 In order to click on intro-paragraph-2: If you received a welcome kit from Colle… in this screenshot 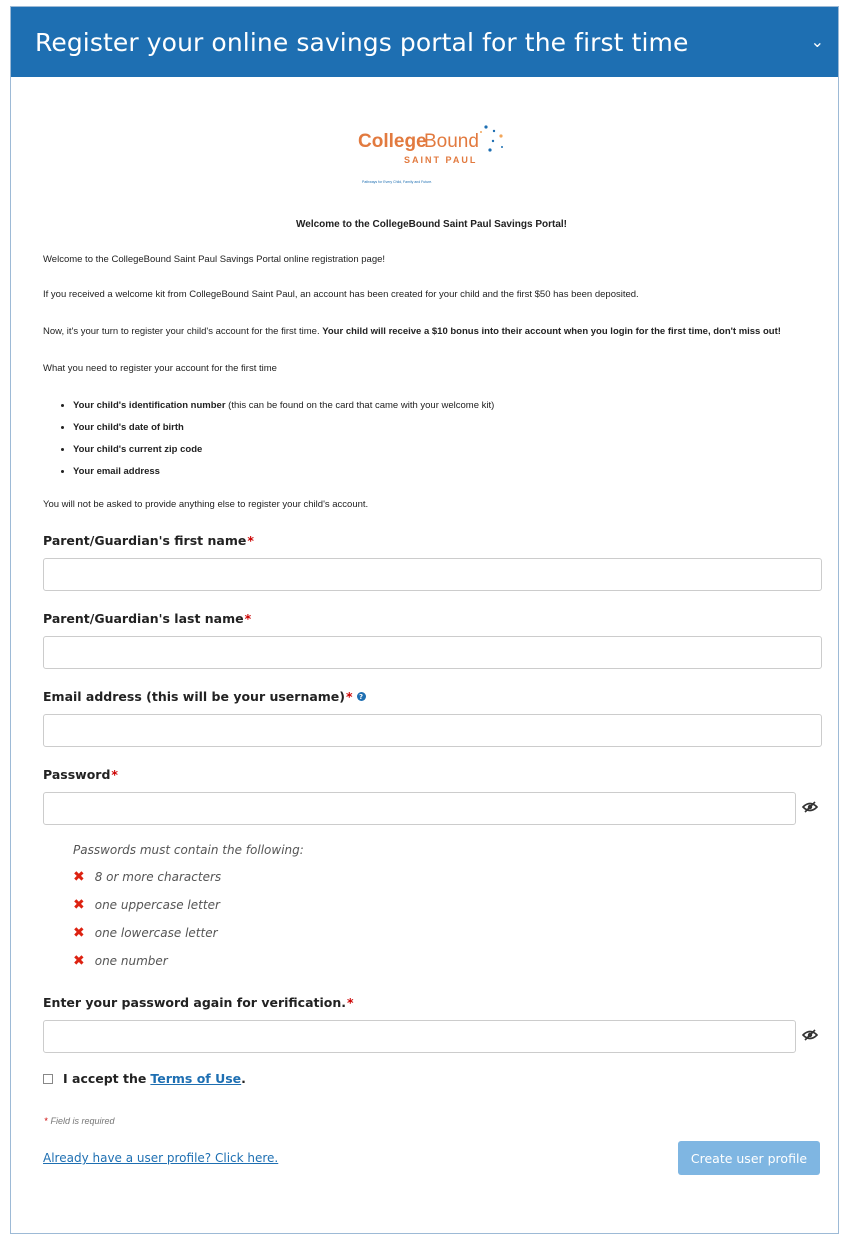, I will do `click(341, 294)`.